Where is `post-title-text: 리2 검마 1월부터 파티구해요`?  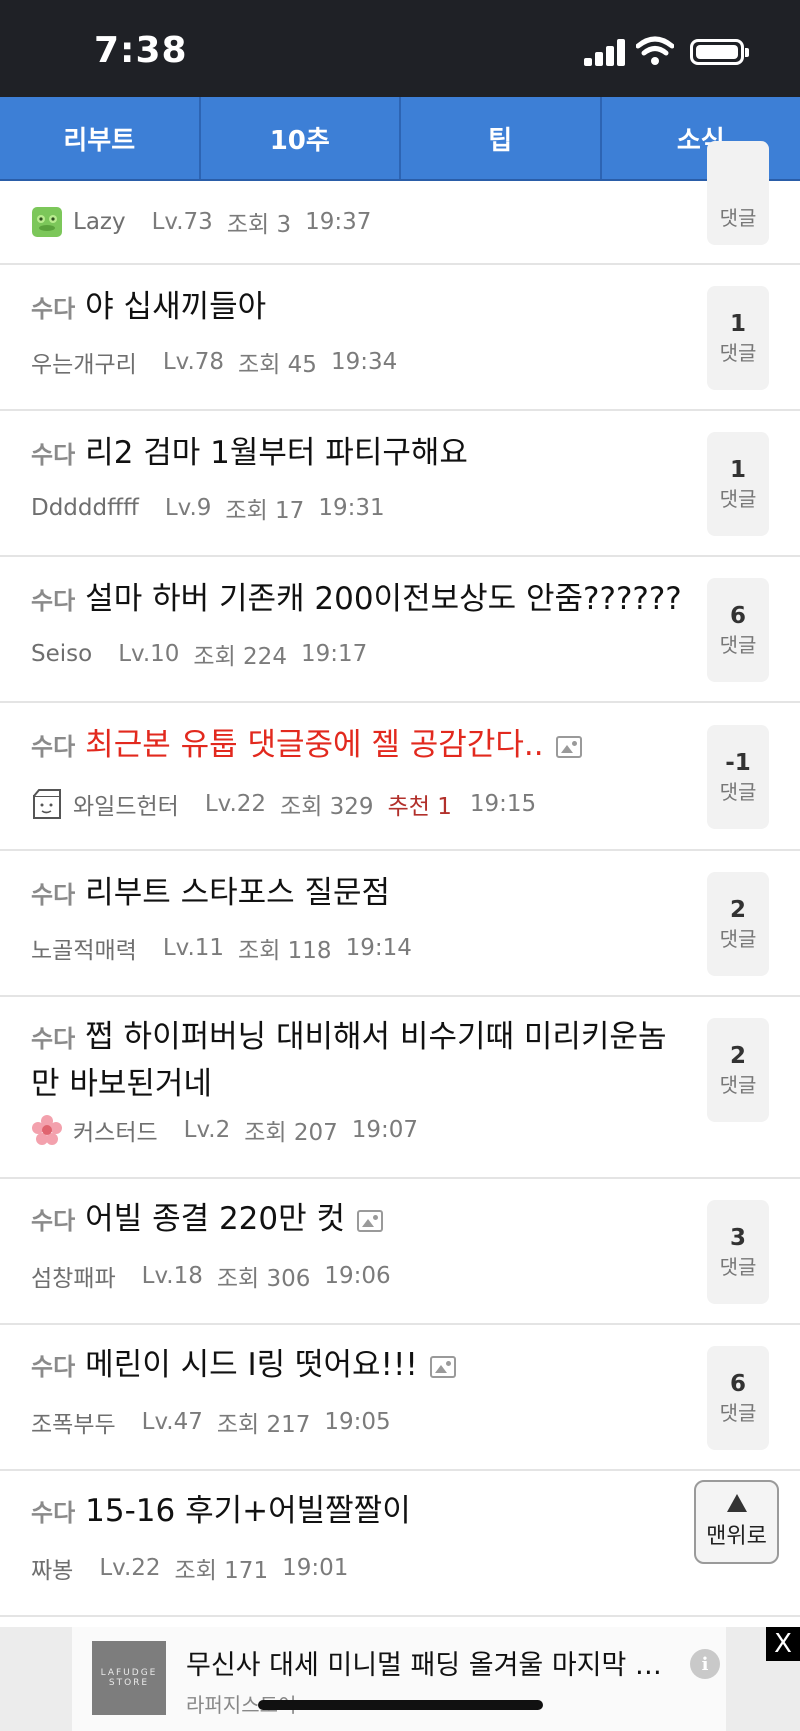
post-title-text: 리2 검마 1월부터 파티구해요 is located at coordinates (276, 453).